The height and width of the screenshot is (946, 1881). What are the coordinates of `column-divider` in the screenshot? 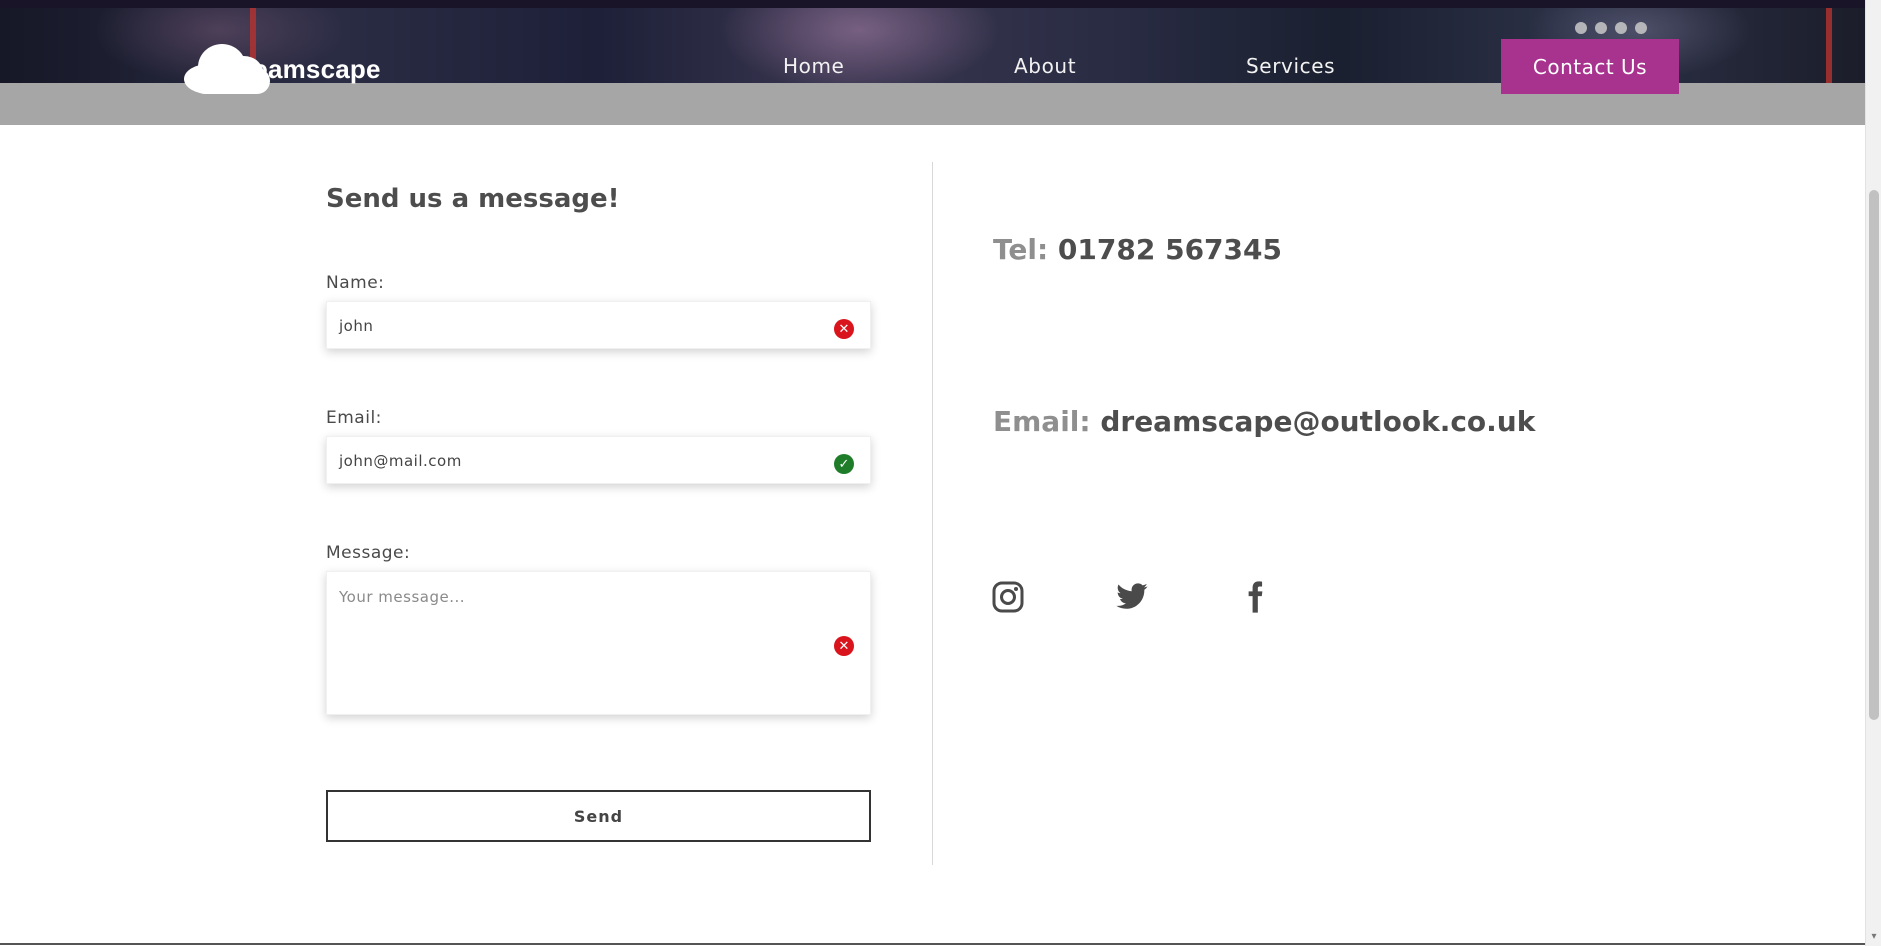 It's located at (932, 513).